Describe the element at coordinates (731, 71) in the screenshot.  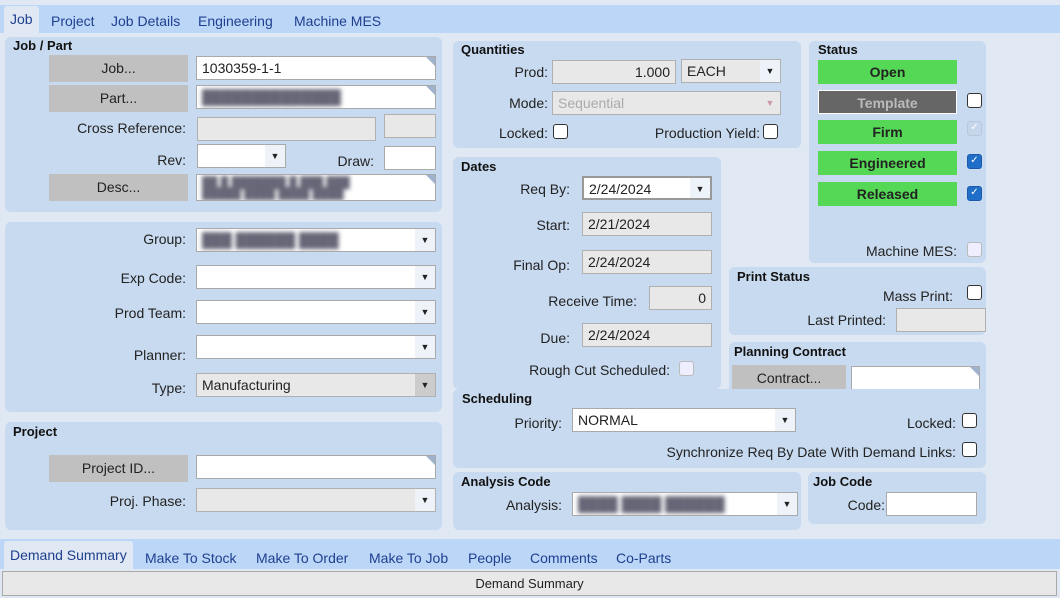
I see `uom-select: EACH ▼` at that location.